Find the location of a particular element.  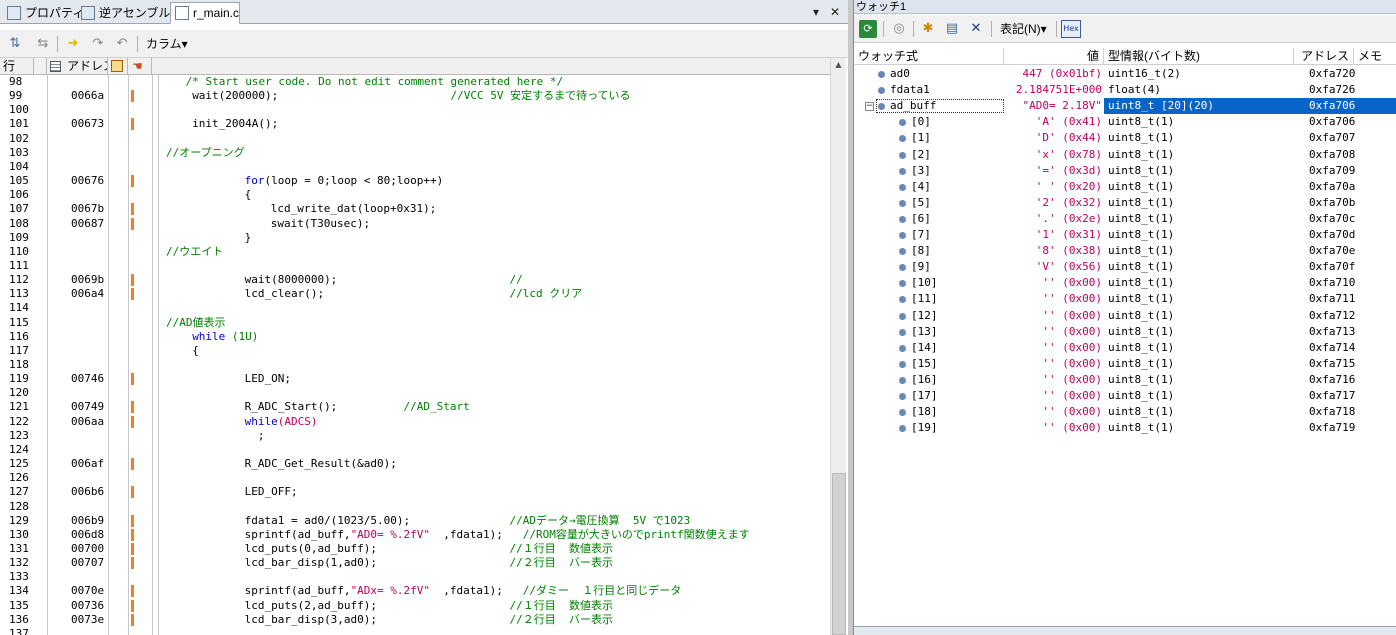

code-line: 122 006aa while(ADCS) is located at coordinates (415, 422).